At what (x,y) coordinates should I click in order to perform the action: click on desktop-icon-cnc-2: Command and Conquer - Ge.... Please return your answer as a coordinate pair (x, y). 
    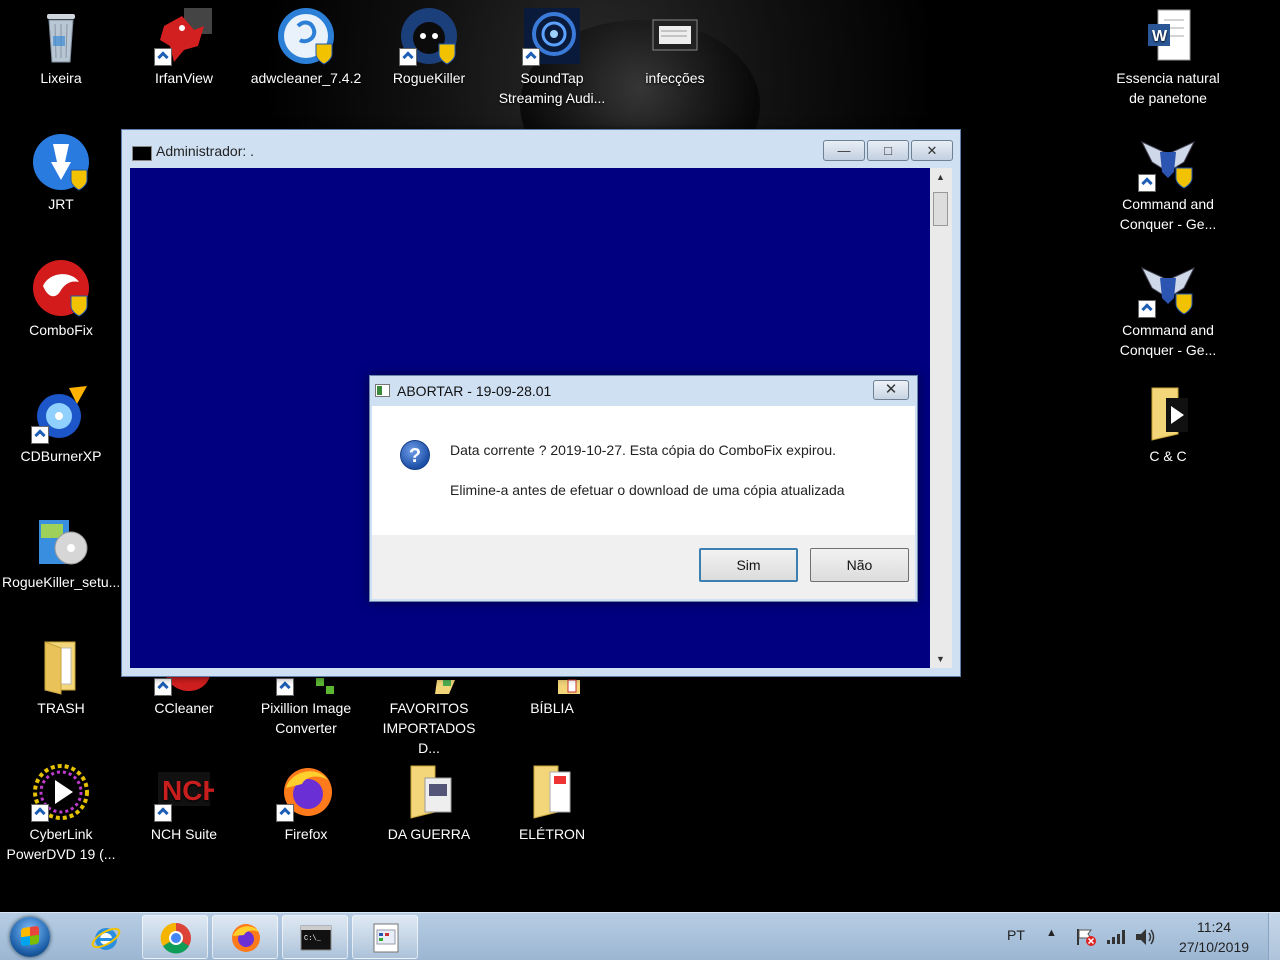
    Looking at the image, I should click on (1168, 309).